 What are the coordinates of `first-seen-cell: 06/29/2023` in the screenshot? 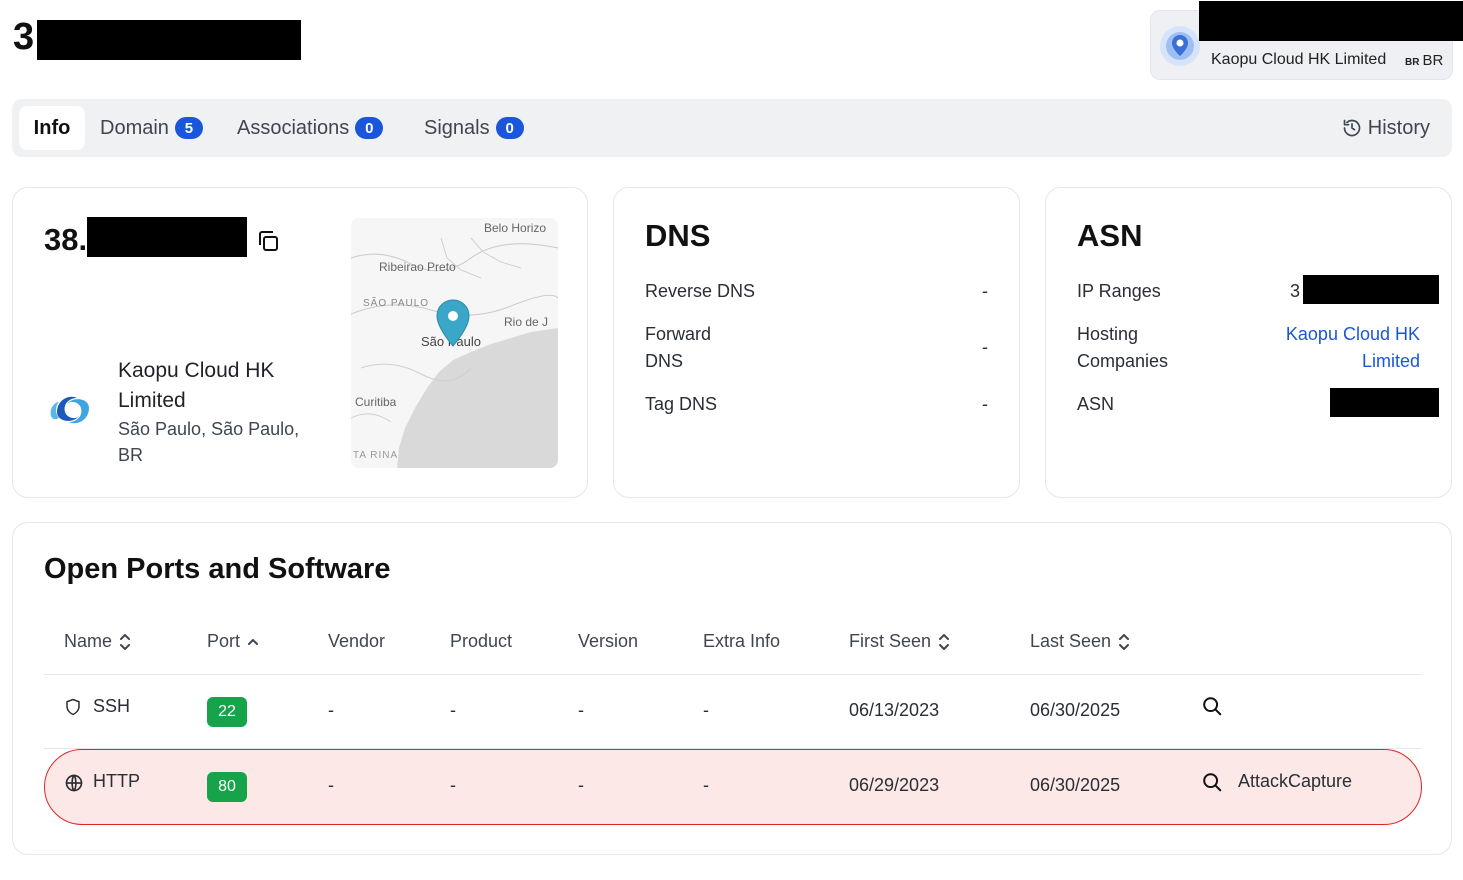 It's located at (894, 785).